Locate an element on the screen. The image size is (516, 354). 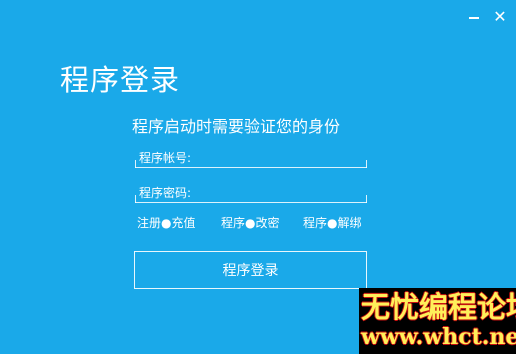
close-button: ✕ is located at coordinates (500, 16).